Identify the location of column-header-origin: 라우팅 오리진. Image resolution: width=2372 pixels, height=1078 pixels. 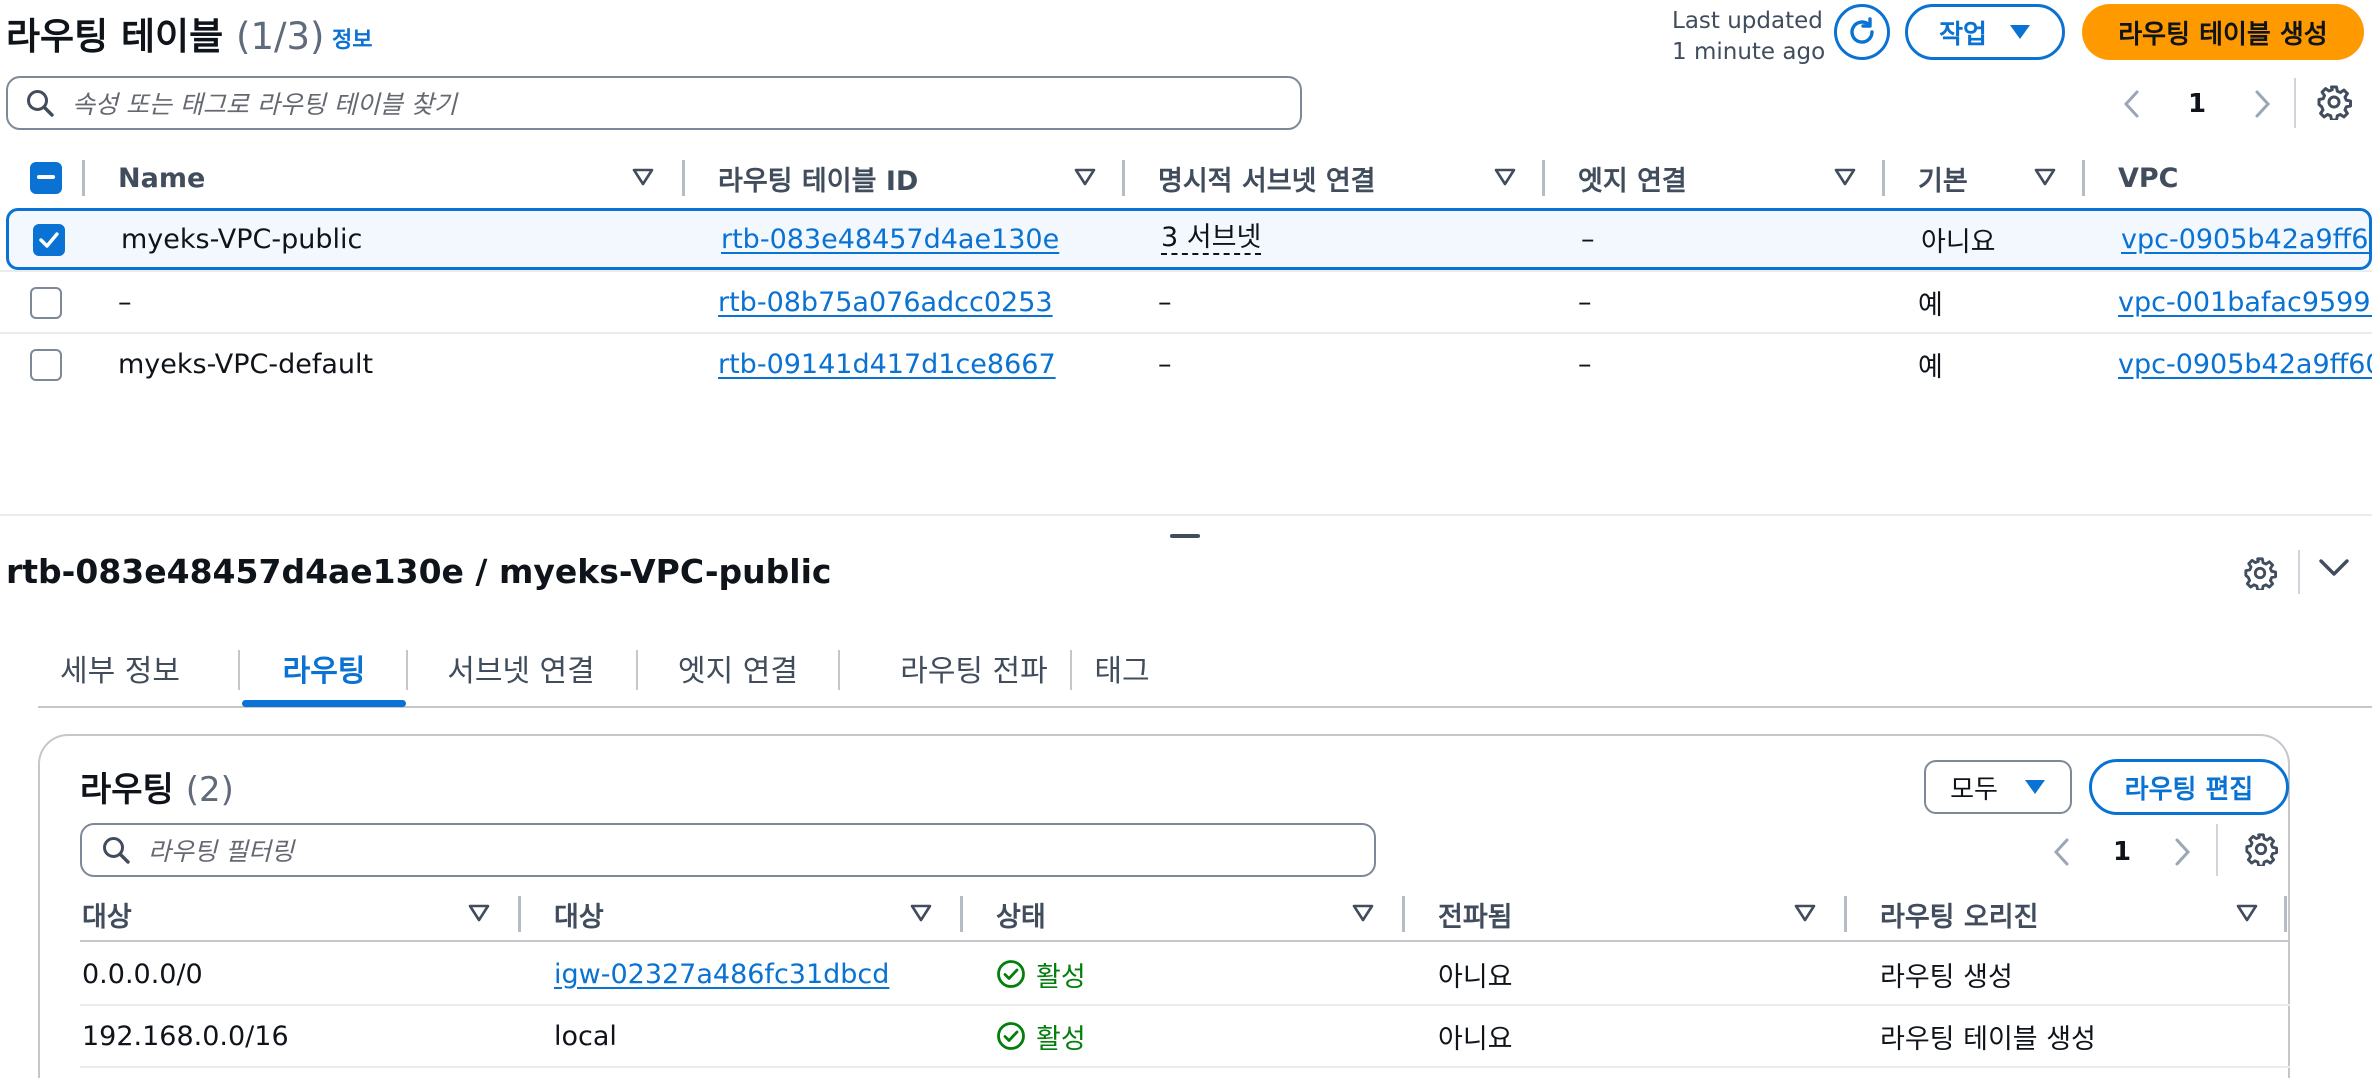
(1959, 914).